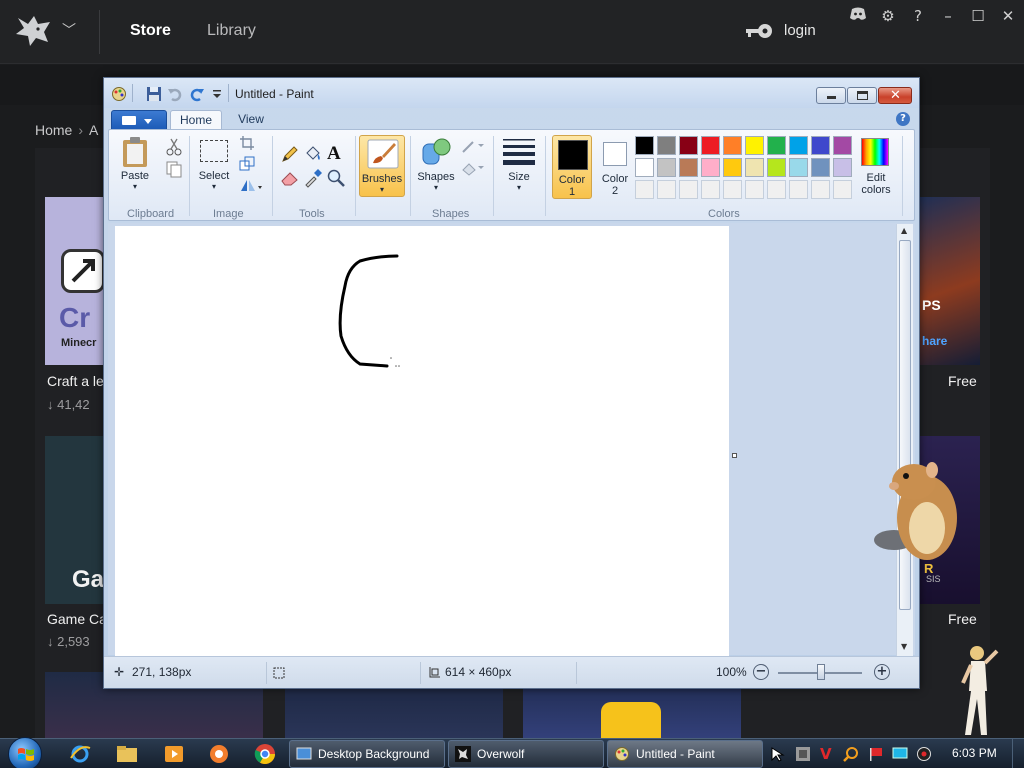  What do you see at coordinates (69, 30) in the screenshot?
I see `chevron-down-icon: ﹀` at bounding box center [69, 30].